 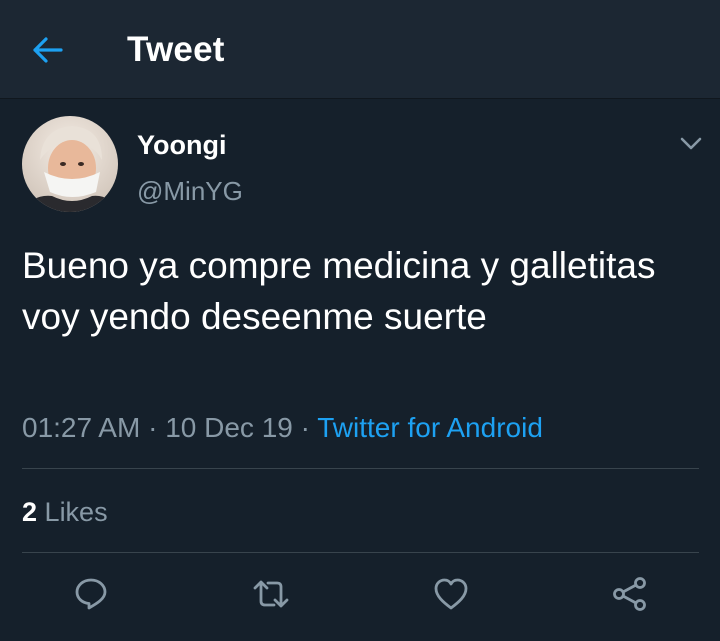 What do you see at coordinates (190, 191) in the screenshot?
I see `user-handle: @MinYG` at bounding box center [190, 191].